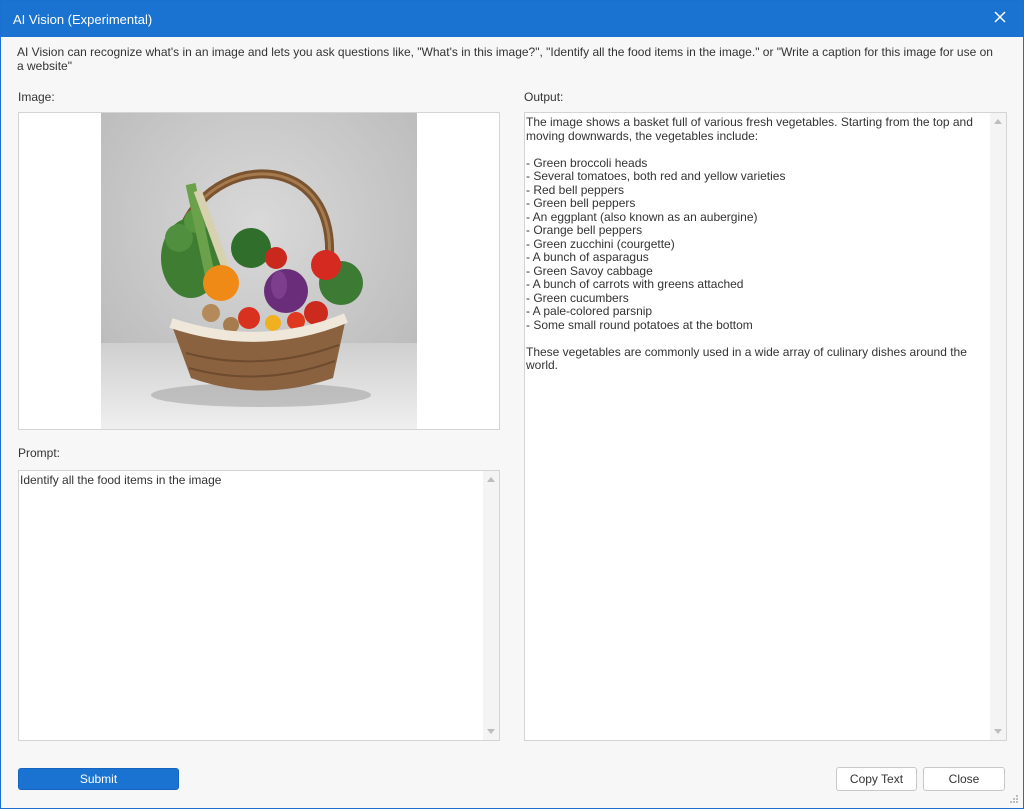  I want to click on close-button: Close, so click(964, 779).